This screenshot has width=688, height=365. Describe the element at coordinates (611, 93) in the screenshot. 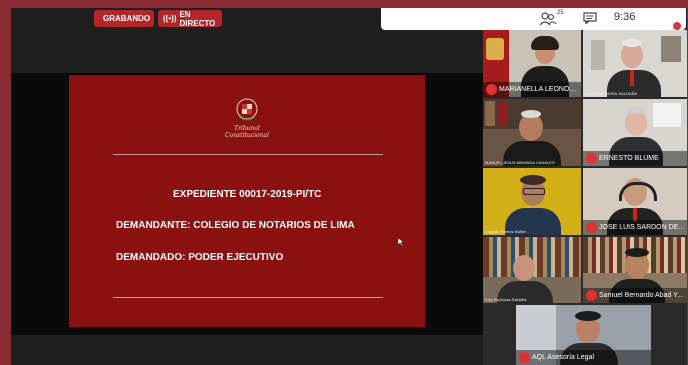

I see `participant-name: ELOY ESPINOSA-SALDAÑA` at that location.